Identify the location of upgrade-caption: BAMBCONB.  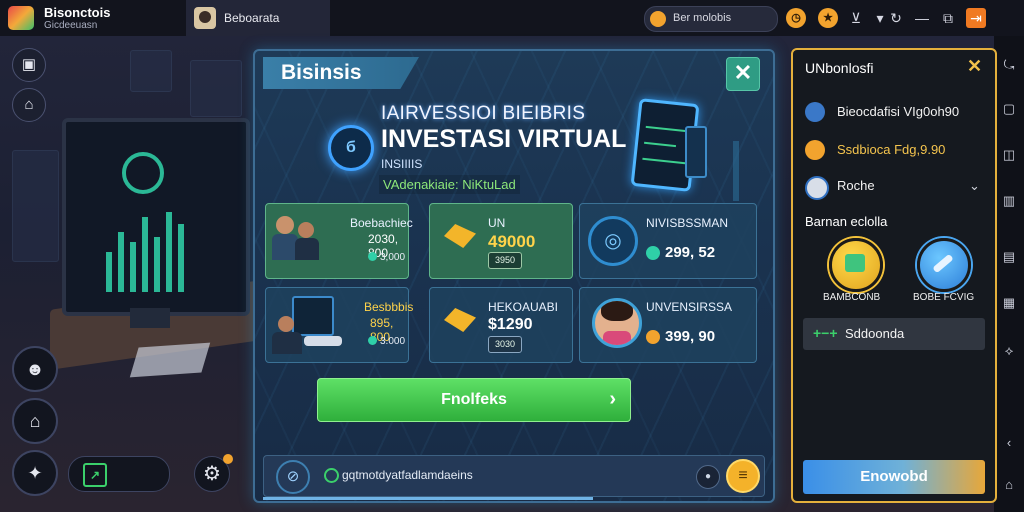
(852, 297).